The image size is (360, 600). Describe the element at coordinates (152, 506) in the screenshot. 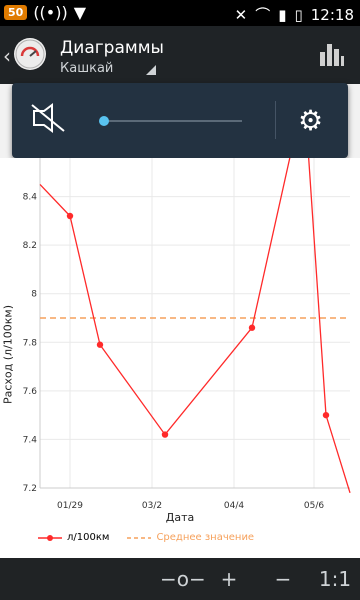

I see `x-tick-label: 03/2` at that location.